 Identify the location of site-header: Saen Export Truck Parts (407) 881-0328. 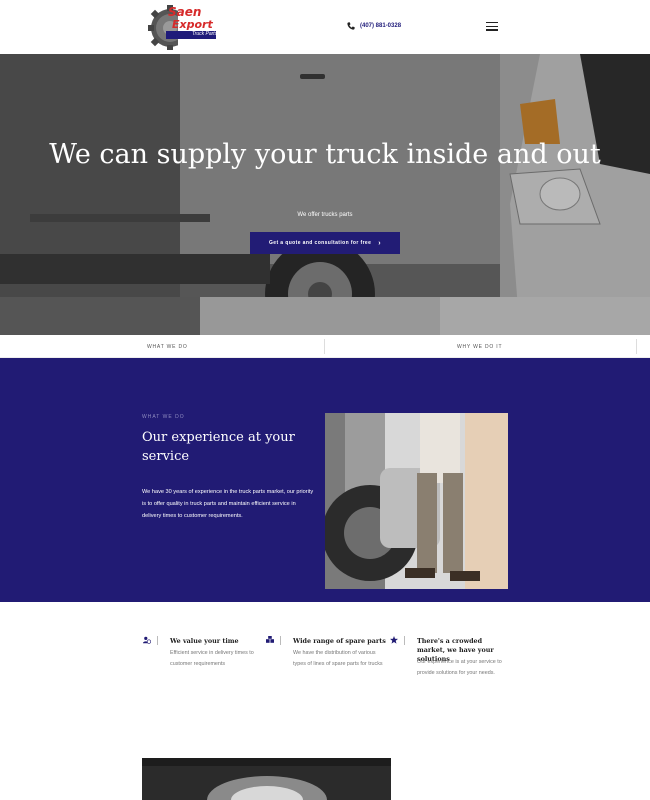
(325, 27).